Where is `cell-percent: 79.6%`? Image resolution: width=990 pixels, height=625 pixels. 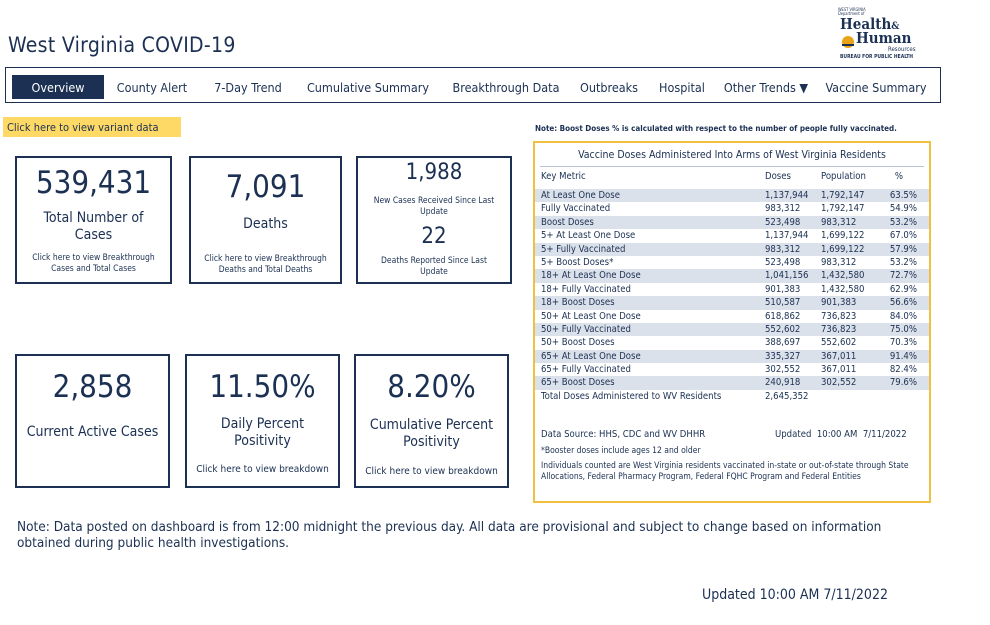 cell-percent: 79.6% is located at coordinates (903, 383).